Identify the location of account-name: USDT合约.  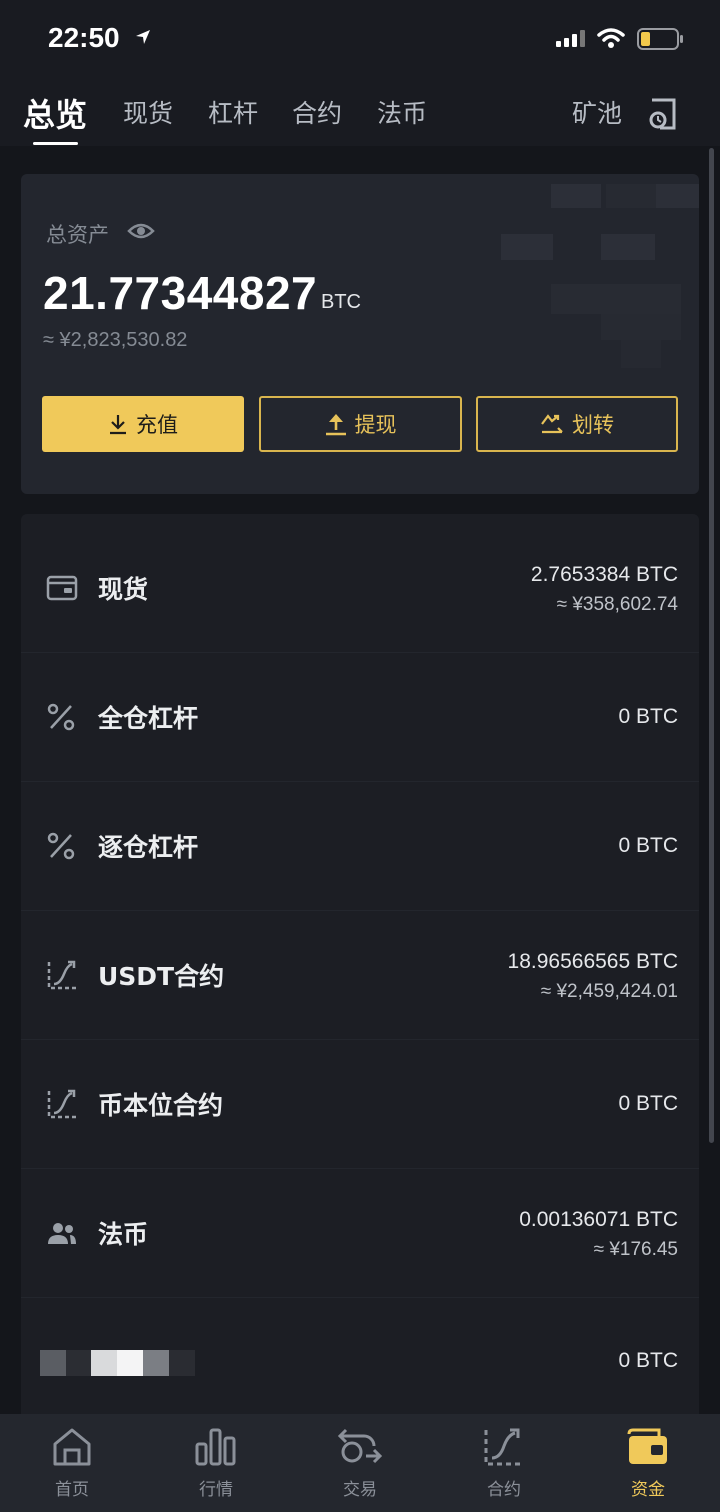
(161, 976).